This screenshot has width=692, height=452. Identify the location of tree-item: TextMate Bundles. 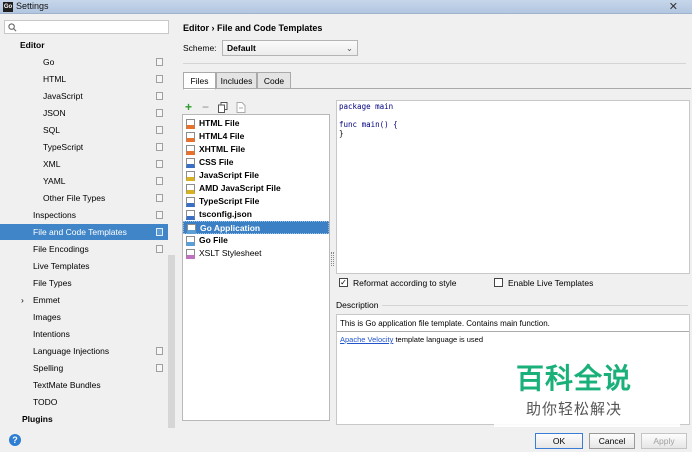
(84, 385).